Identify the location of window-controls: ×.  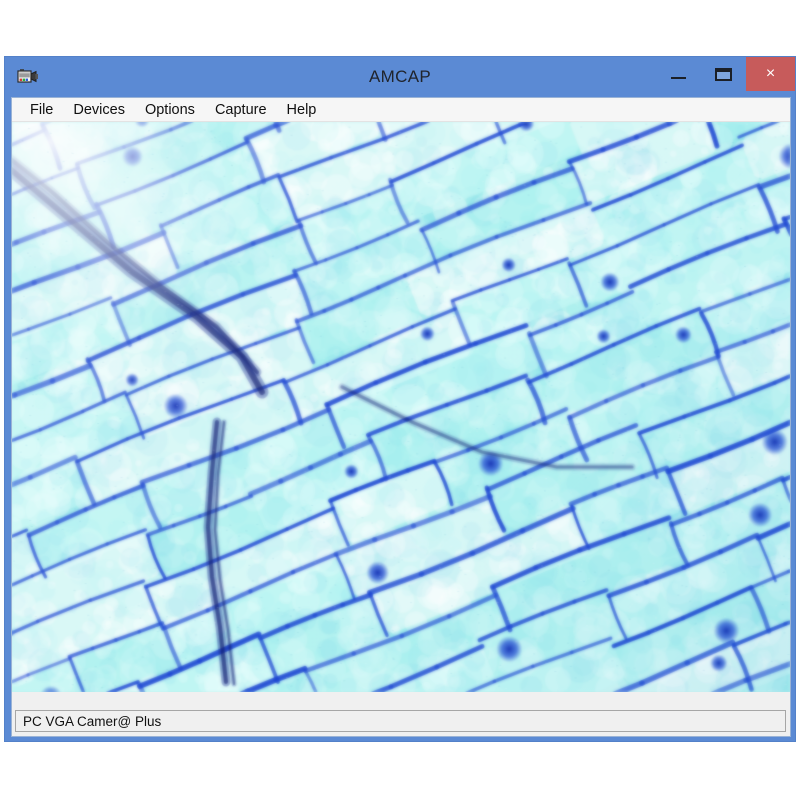
(725, 74).